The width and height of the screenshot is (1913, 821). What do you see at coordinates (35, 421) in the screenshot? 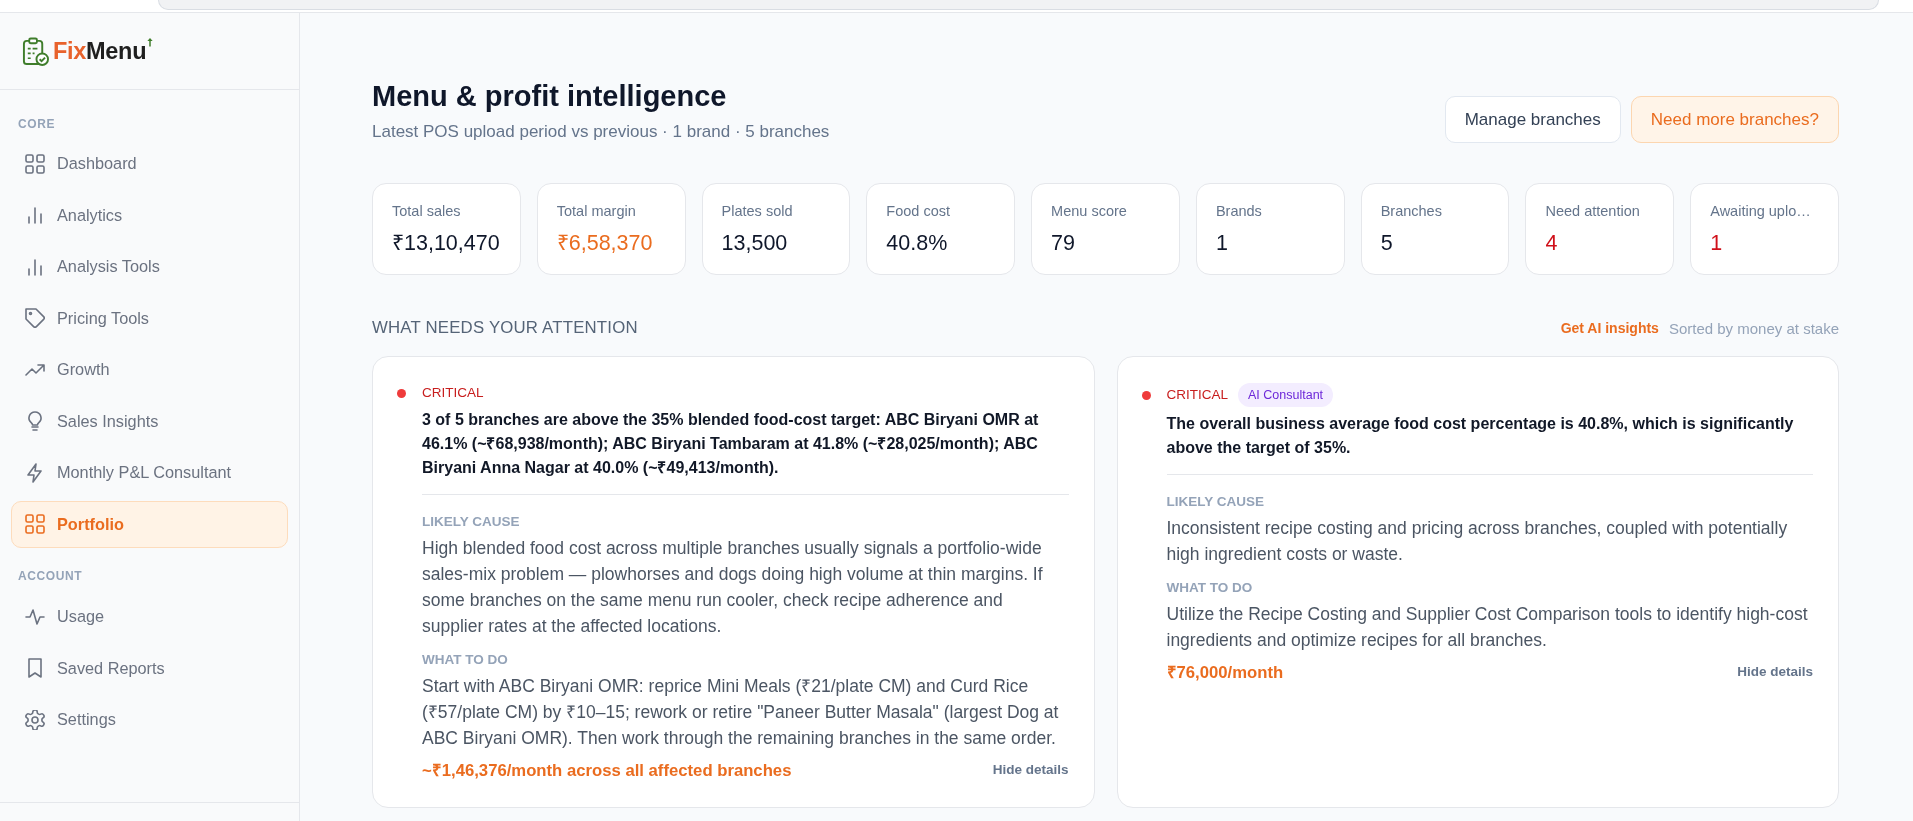
I see `lightbulb-icon` at bounding box center [35, 421].